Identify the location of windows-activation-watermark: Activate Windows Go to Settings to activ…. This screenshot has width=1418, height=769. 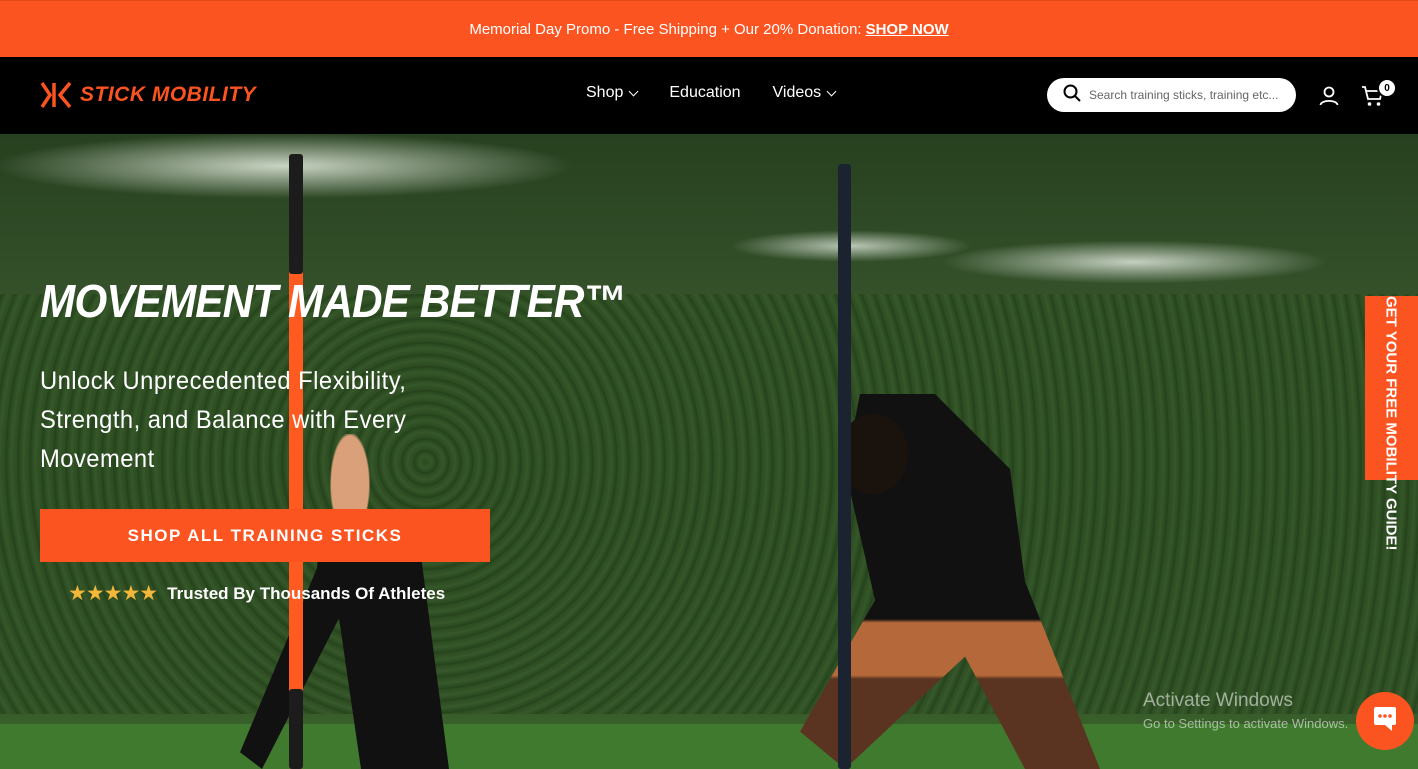
(1245, 710).